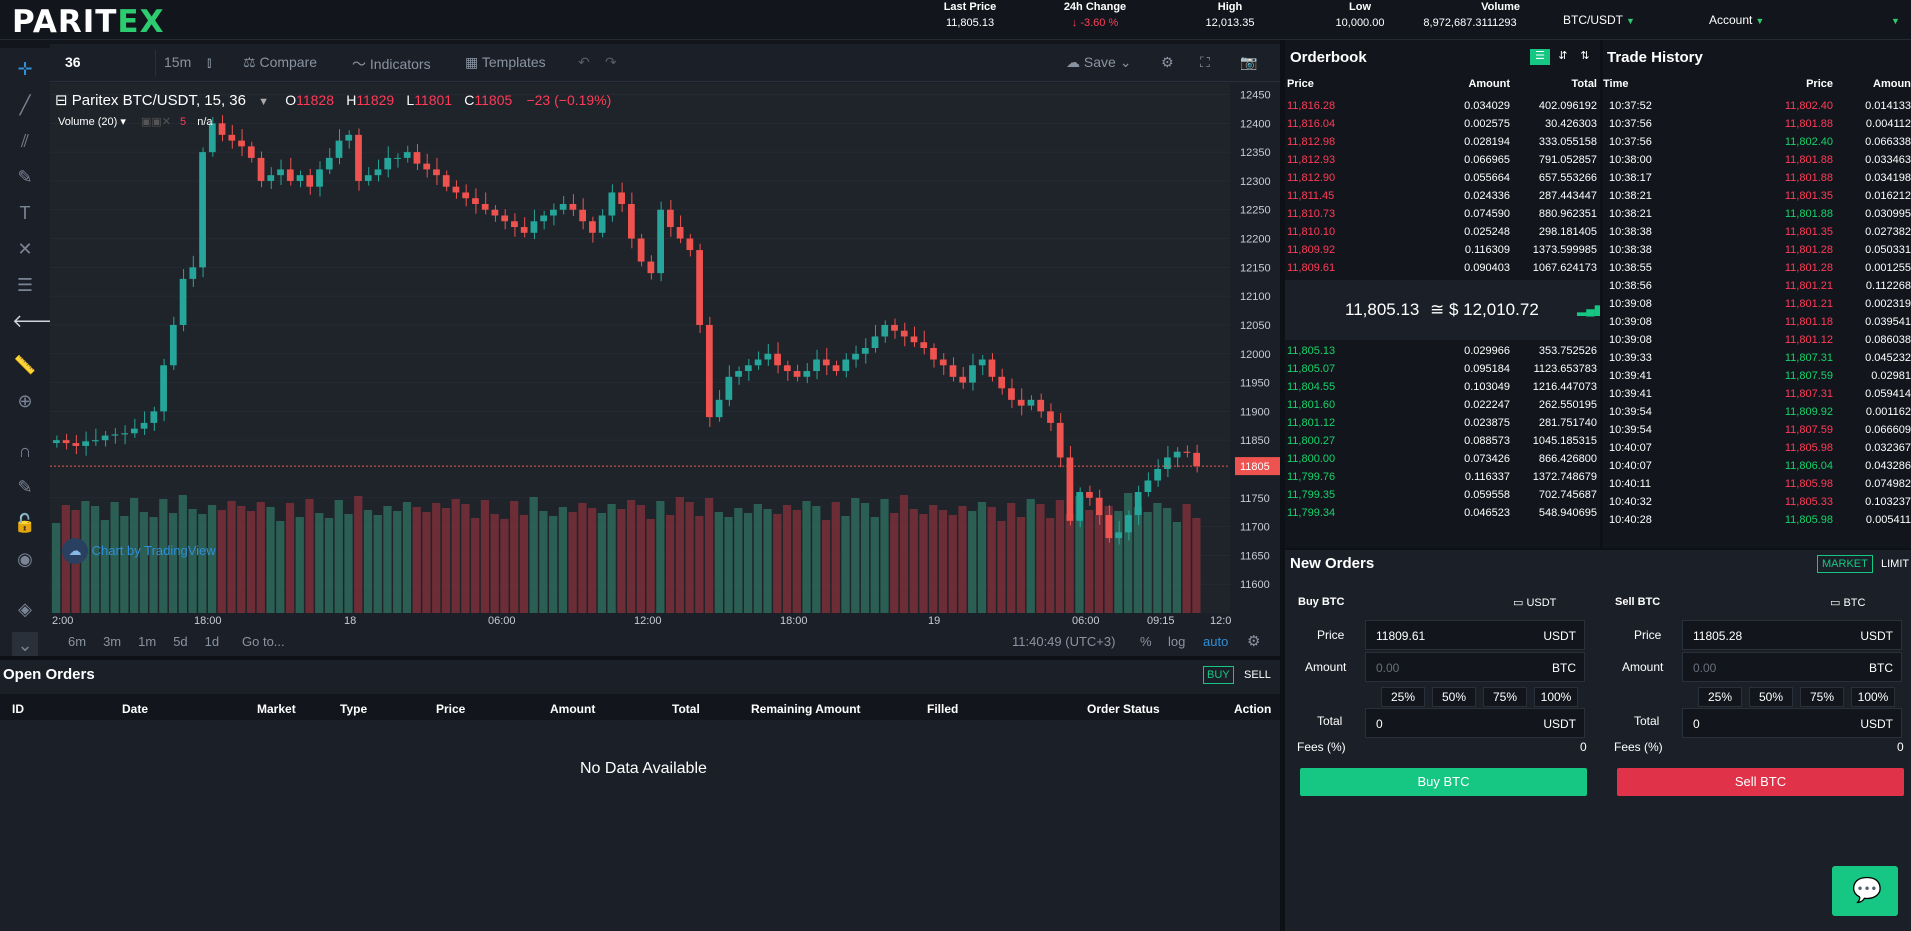 The width and height of the screenshot is (1911, 931). What do you see at coordinates (1215, 641) in the screenshot?
I see `auto-toggle: auto` at bounding box center [1215, 641].